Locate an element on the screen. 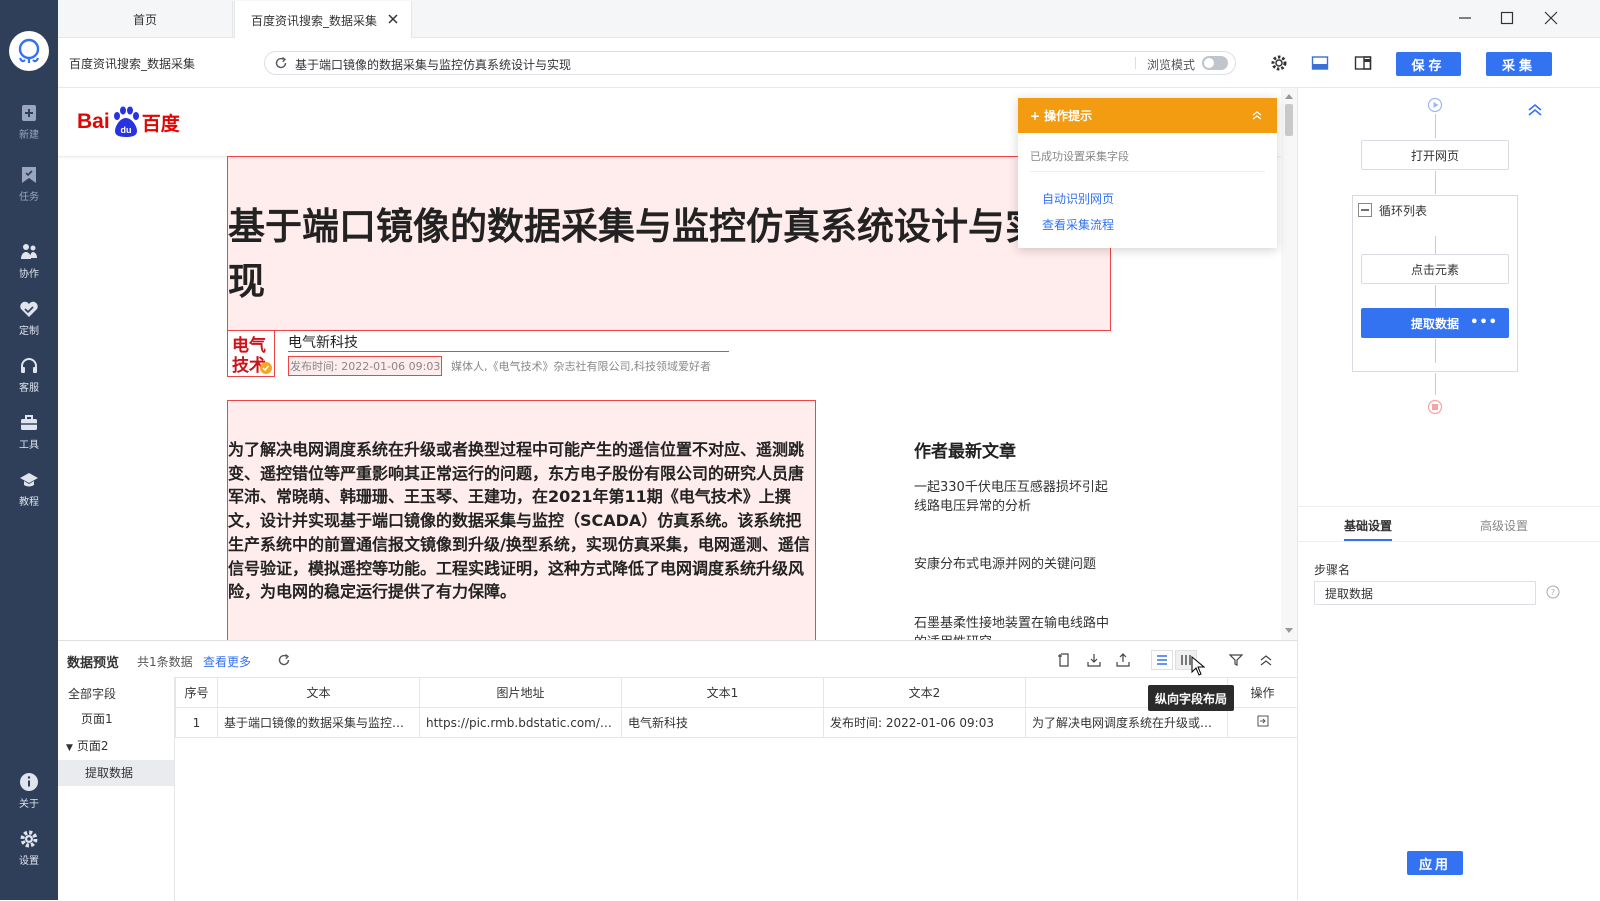 The width and height of the screenshot is (1600, 901). recent-article-link: 石墨基柔性接地装置在输电线路中的适用性研究 is located at coordinates (1014, 627).